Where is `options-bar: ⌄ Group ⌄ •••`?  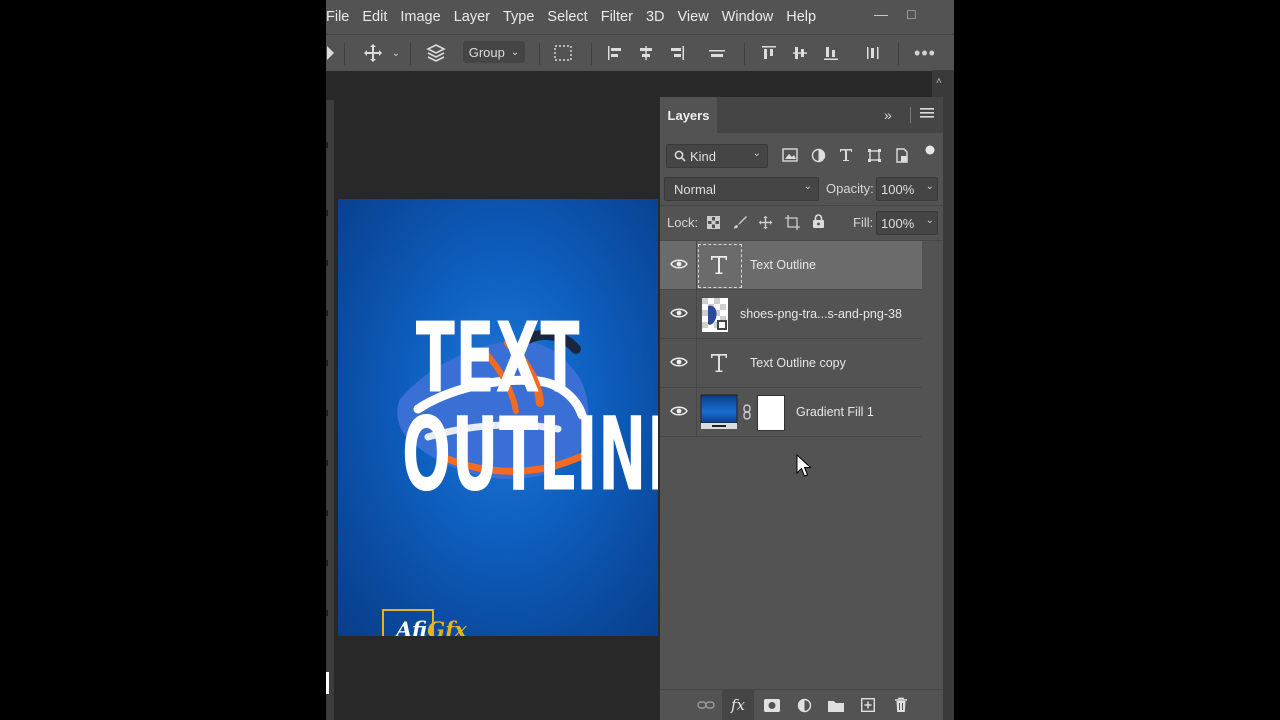
options-bar: ⌄ Group ⌄ ••• is located at coordinates (640, 52).